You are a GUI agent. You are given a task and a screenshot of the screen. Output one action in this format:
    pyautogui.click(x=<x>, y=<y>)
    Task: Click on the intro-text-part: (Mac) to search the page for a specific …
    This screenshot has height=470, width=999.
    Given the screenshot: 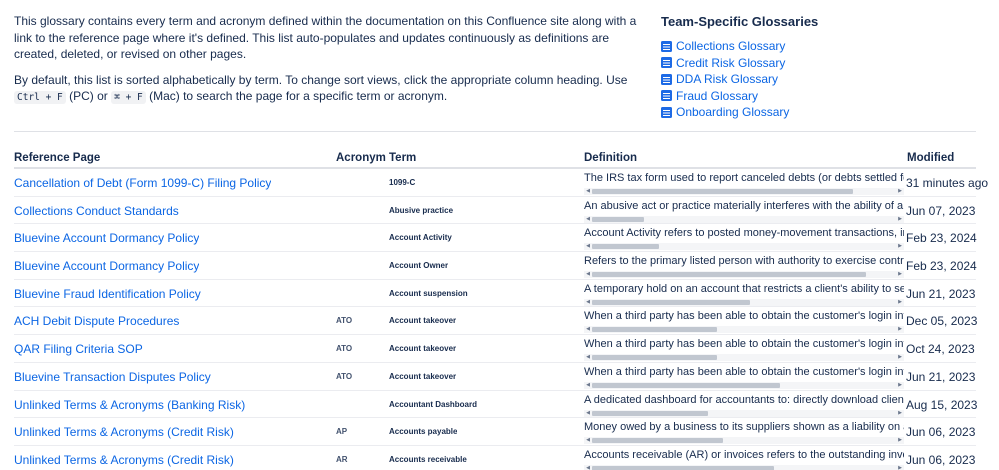 What is the action you would take?
    pyautogui.click(x=298, y=96)
    